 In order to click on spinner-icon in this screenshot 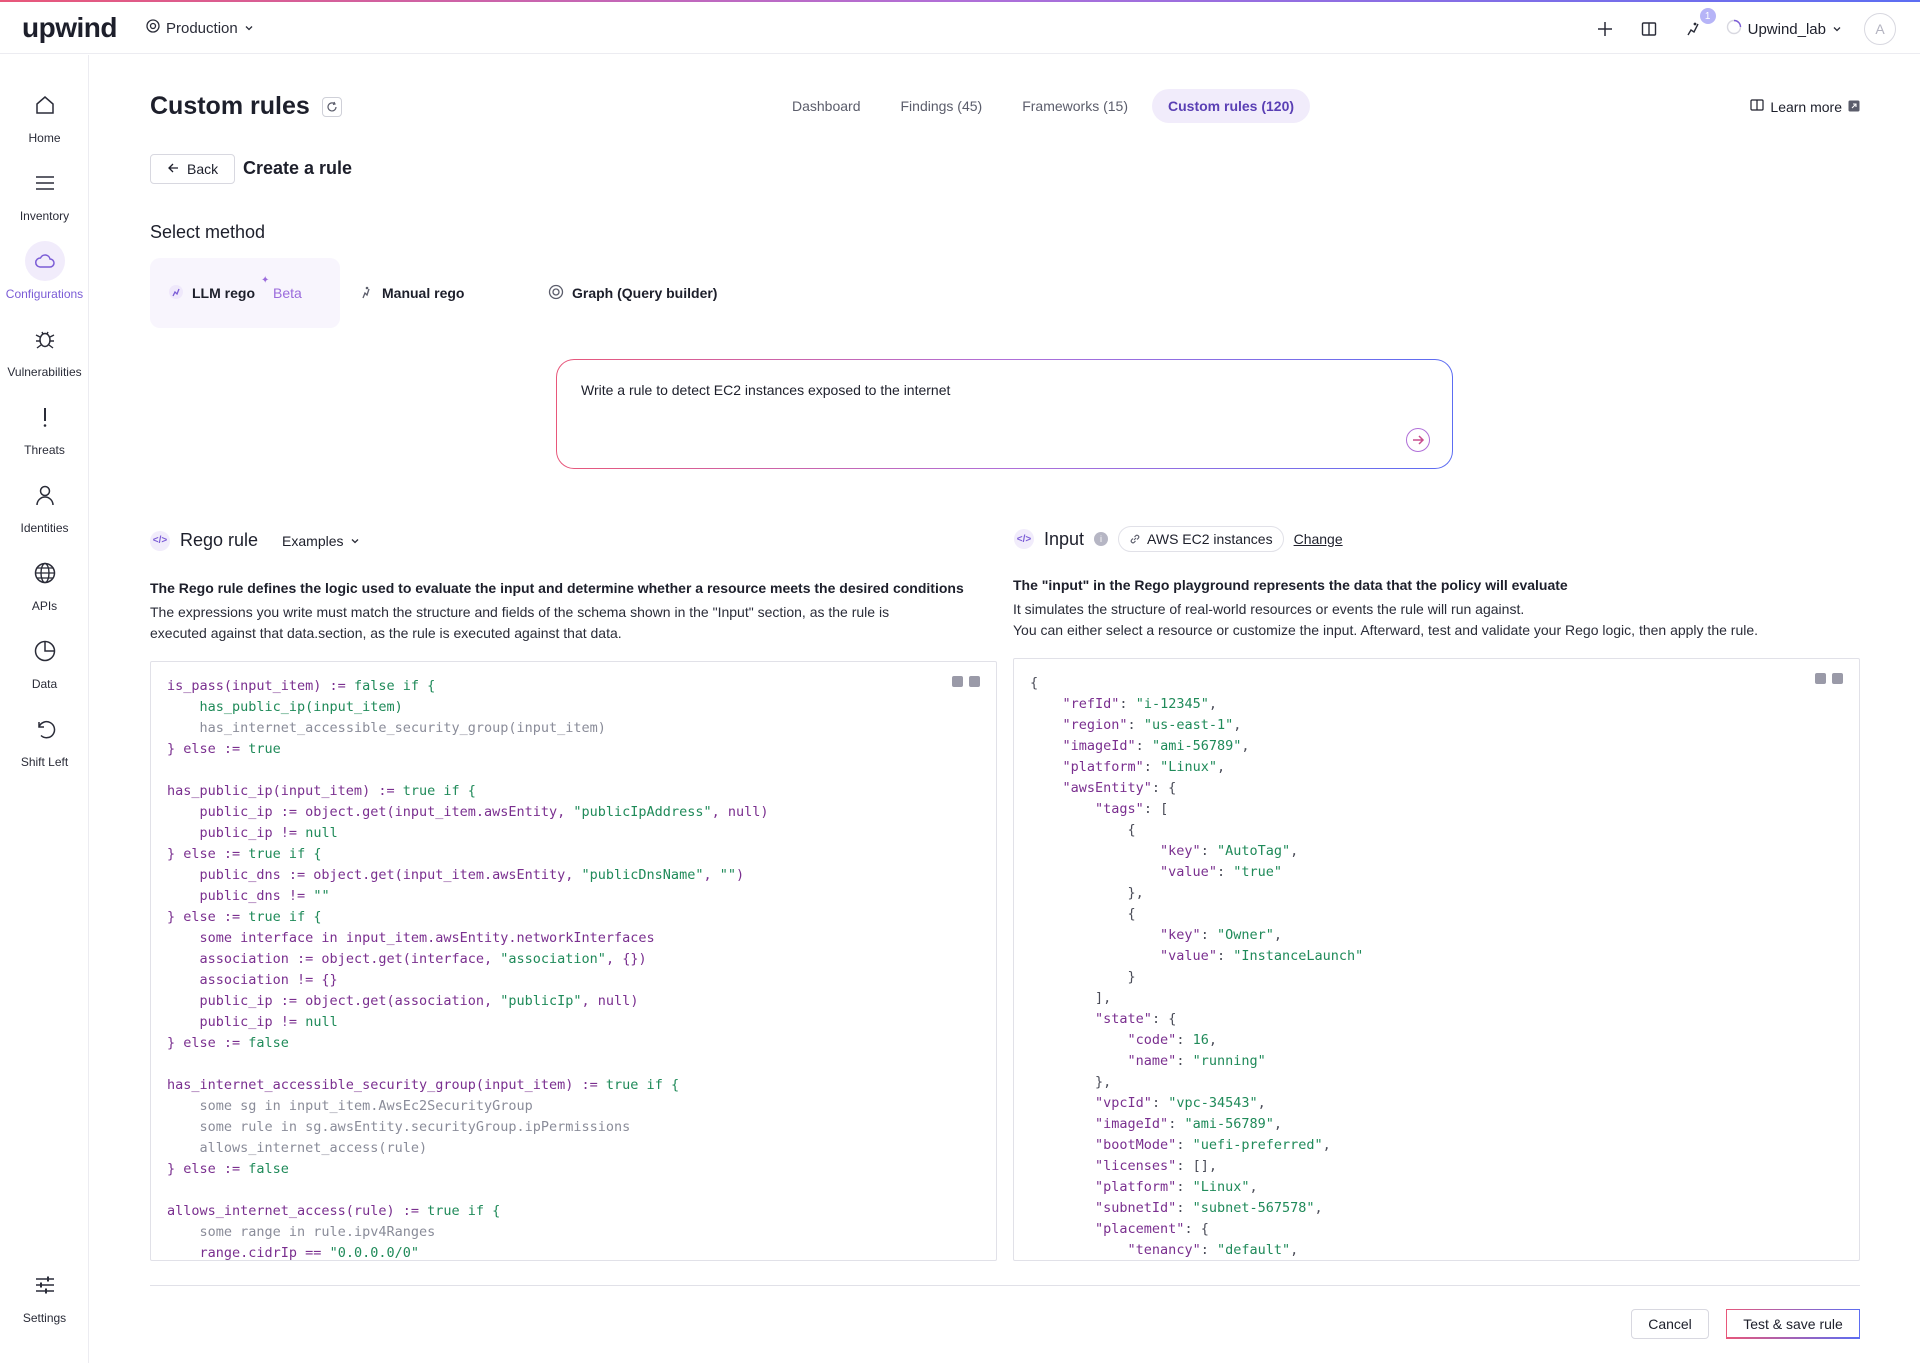, I will do `click(1734, 29)`.